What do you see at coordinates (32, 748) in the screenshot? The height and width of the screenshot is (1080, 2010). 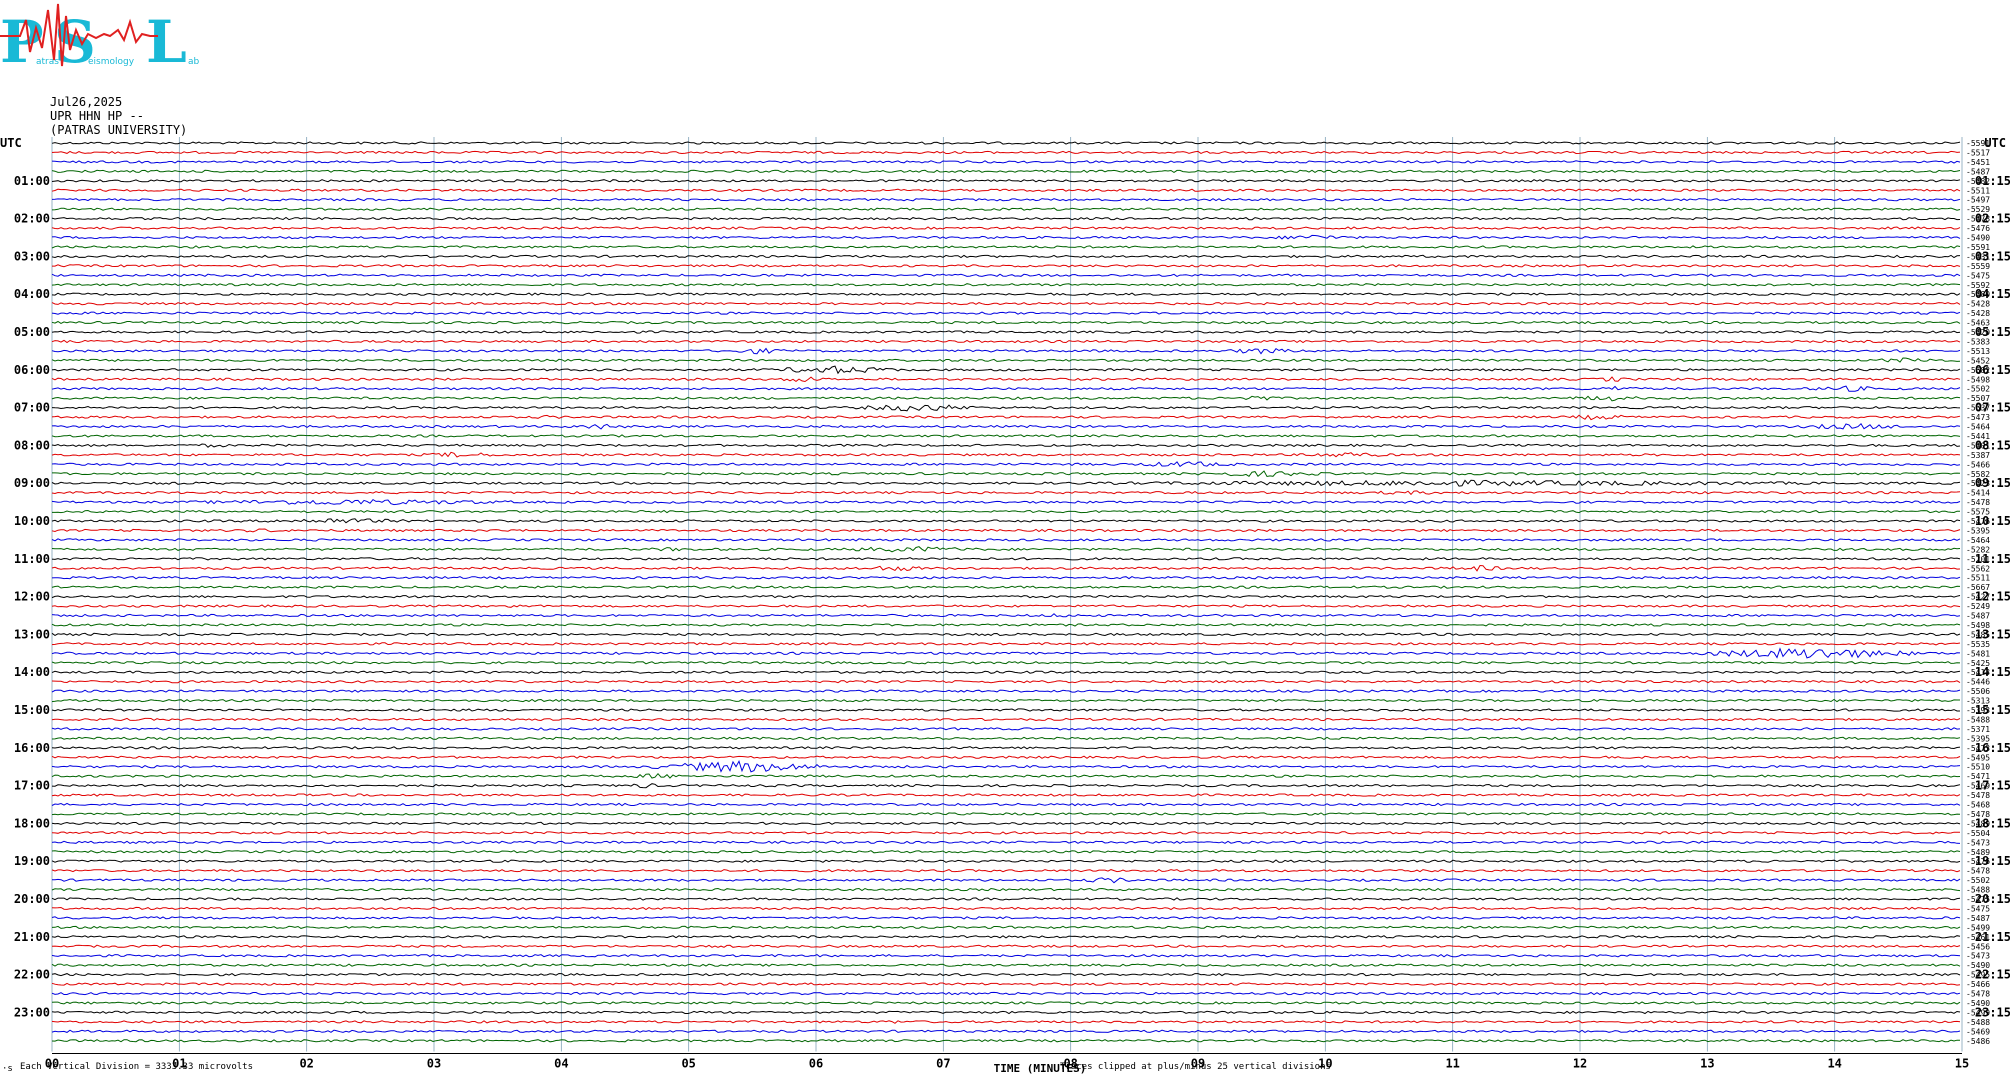 I see `left-hour-label: 16:00` at bounding box center [32, 748].